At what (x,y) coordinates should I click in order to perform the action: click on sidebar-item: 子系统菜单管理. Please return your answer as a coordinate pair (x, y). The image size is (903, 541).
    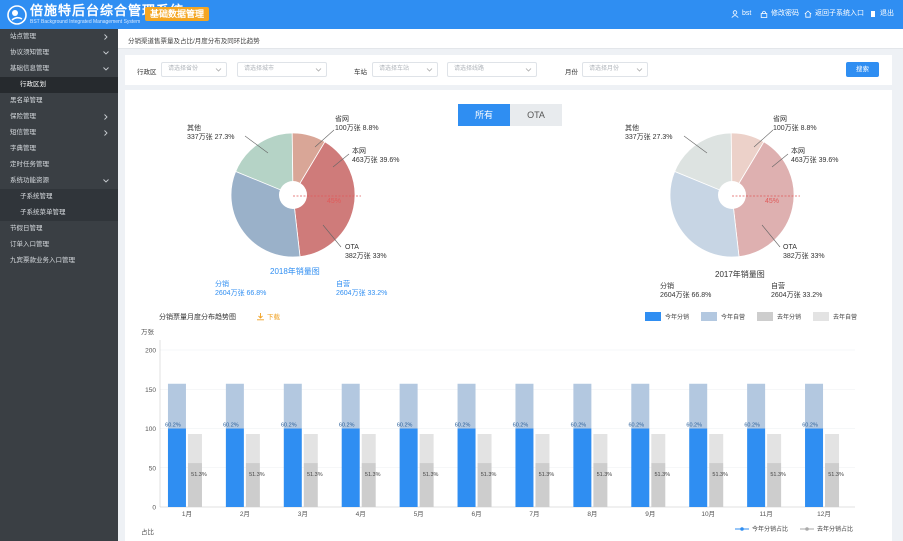
    Looking at the image, I should click on (59, 213).